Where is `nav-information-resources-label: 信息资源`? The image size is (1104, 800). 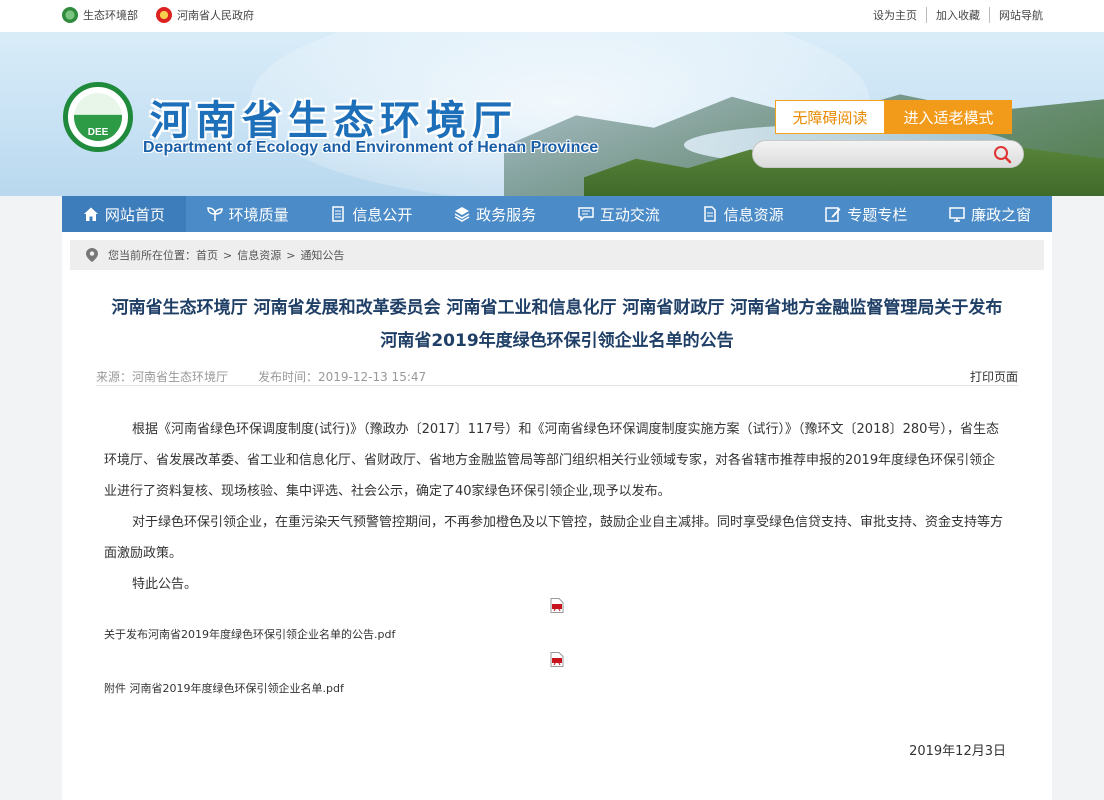
nav-information-resources-label: 信息资源 is located at coordinates (753, 214).